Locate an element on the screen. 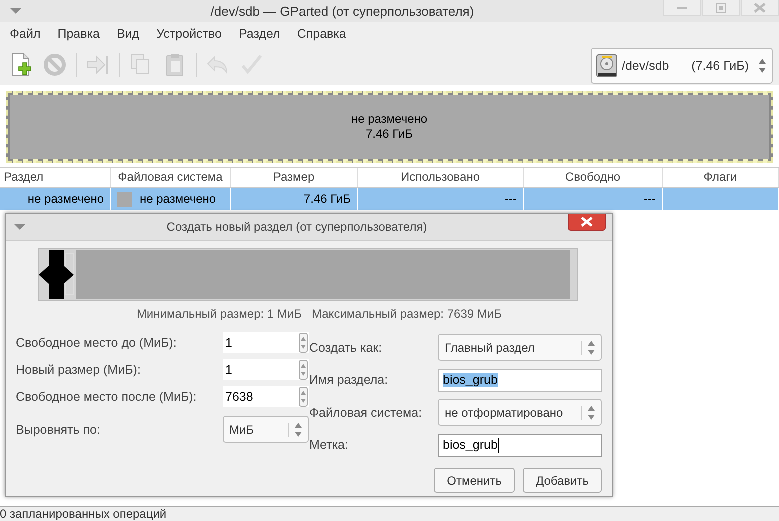 This screenshot has width=779, height=521. maximize-button is located at coordinates (721, 8).